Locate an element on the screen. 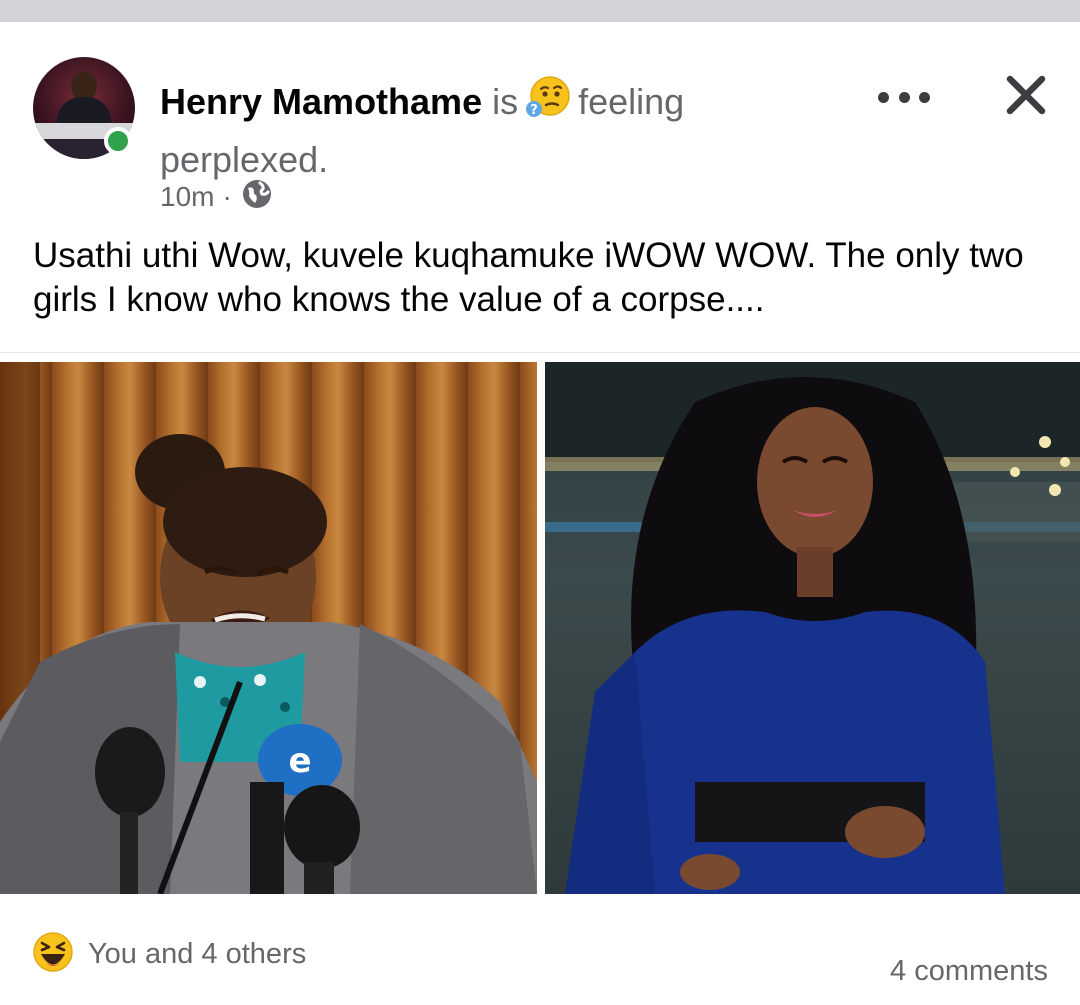 This screenshot has height=1005, width=1080. author-name: Henry Mamothame is located at coordinates (321, 101).